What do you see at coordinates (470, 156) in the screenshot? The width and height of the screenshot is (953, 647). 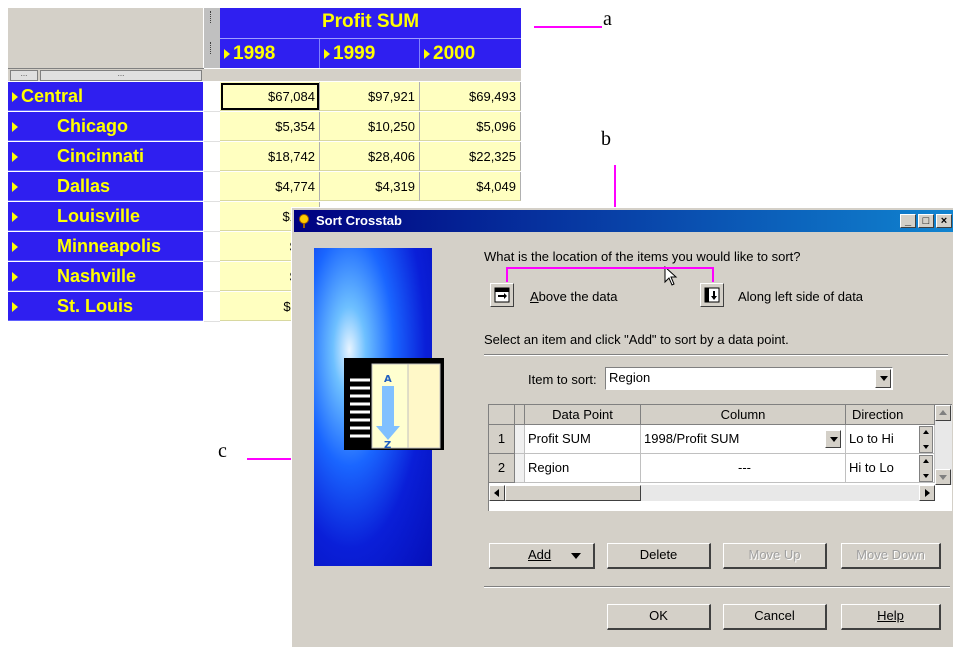 I see `data-cell: $22,325` at bounding box center [470, 156].